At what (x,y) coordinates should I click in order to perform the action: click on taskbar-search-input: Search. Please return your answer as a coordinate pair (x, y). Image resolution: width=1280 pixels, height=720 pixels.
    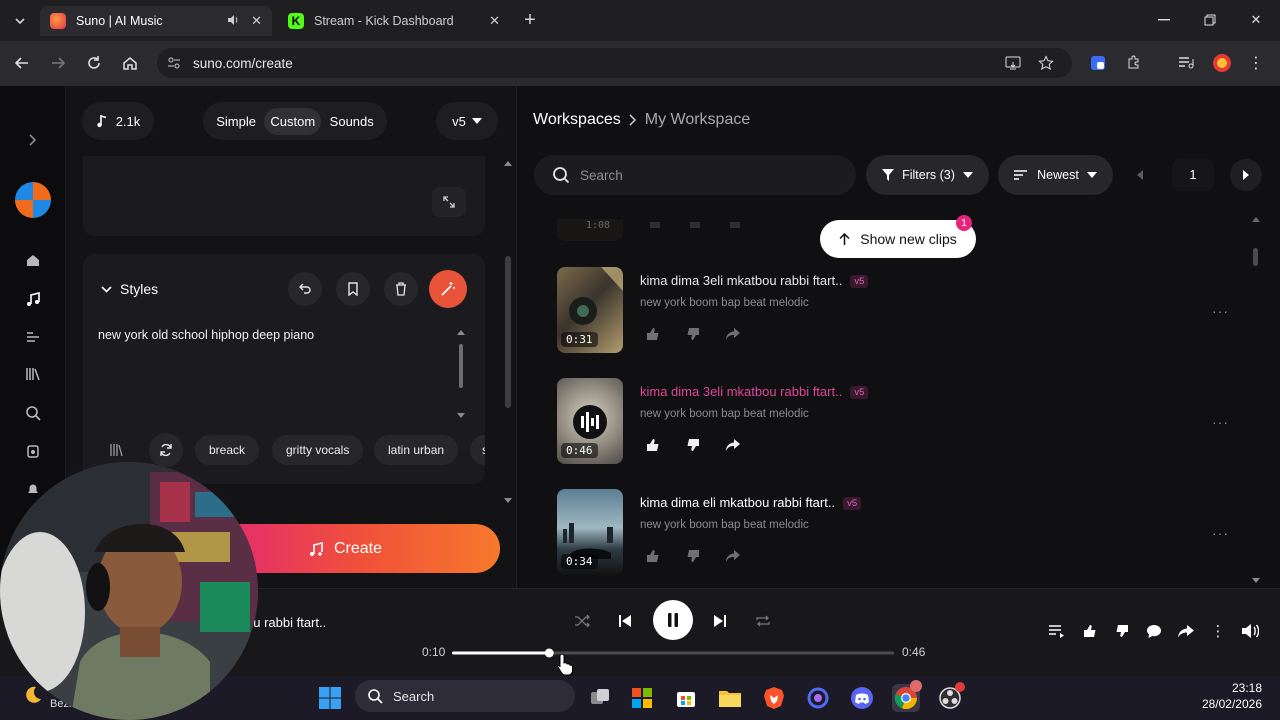
    Looking at the image, I should click on (465, 696).